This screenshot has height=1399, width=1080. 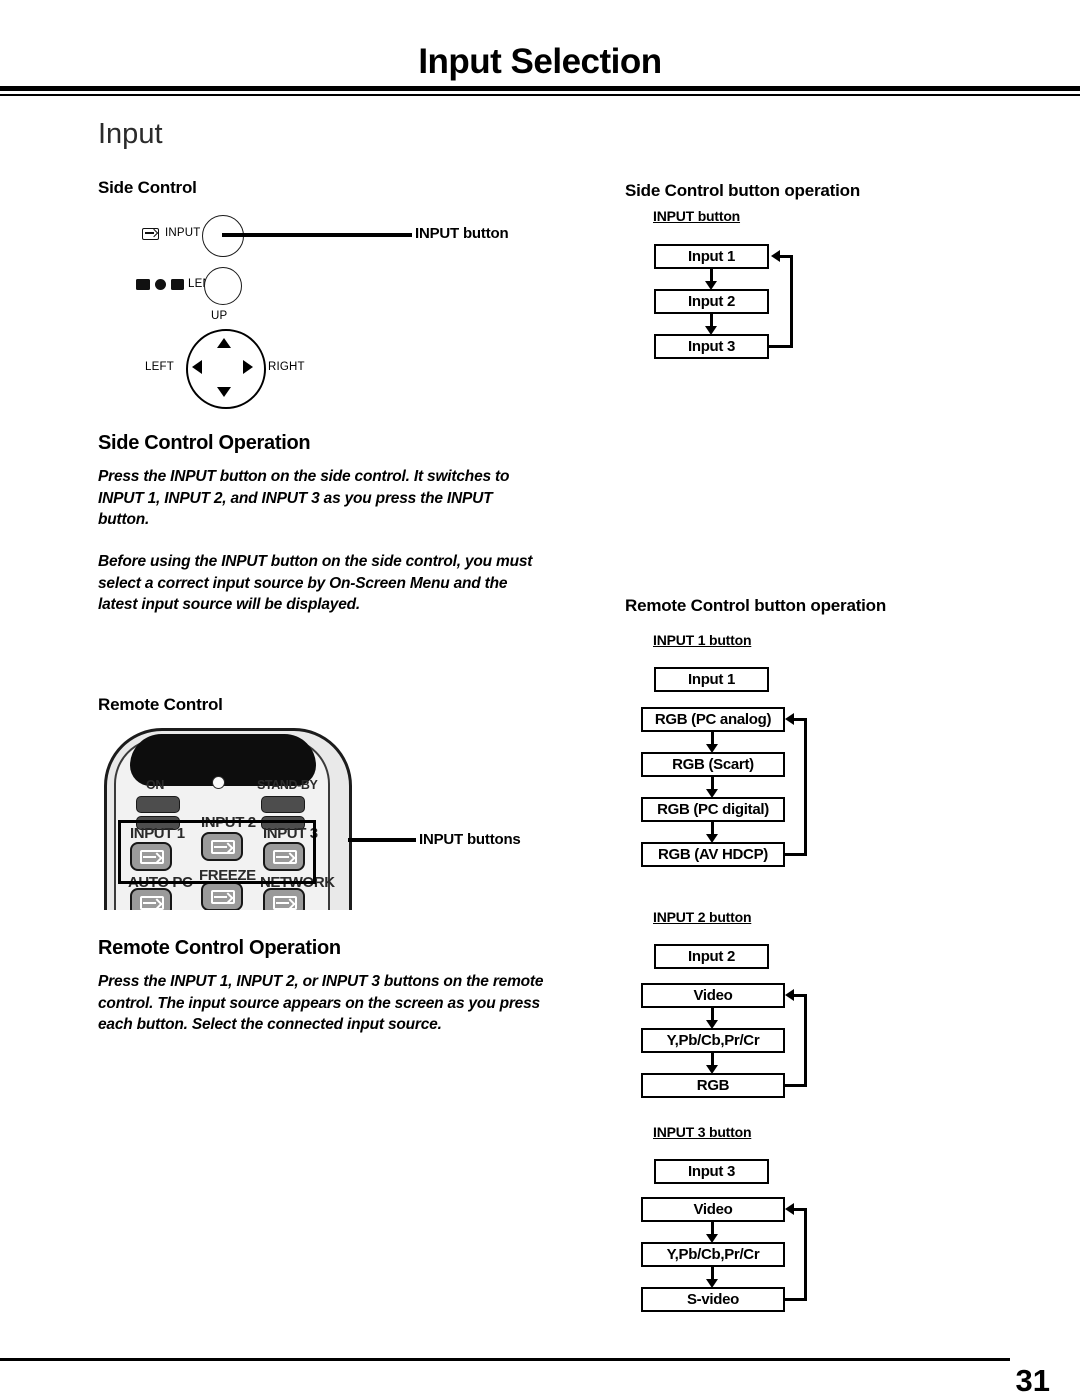 I want to click on remote-control-button-operation-heading: Remote Control button operation, so click(x=756, y=605).